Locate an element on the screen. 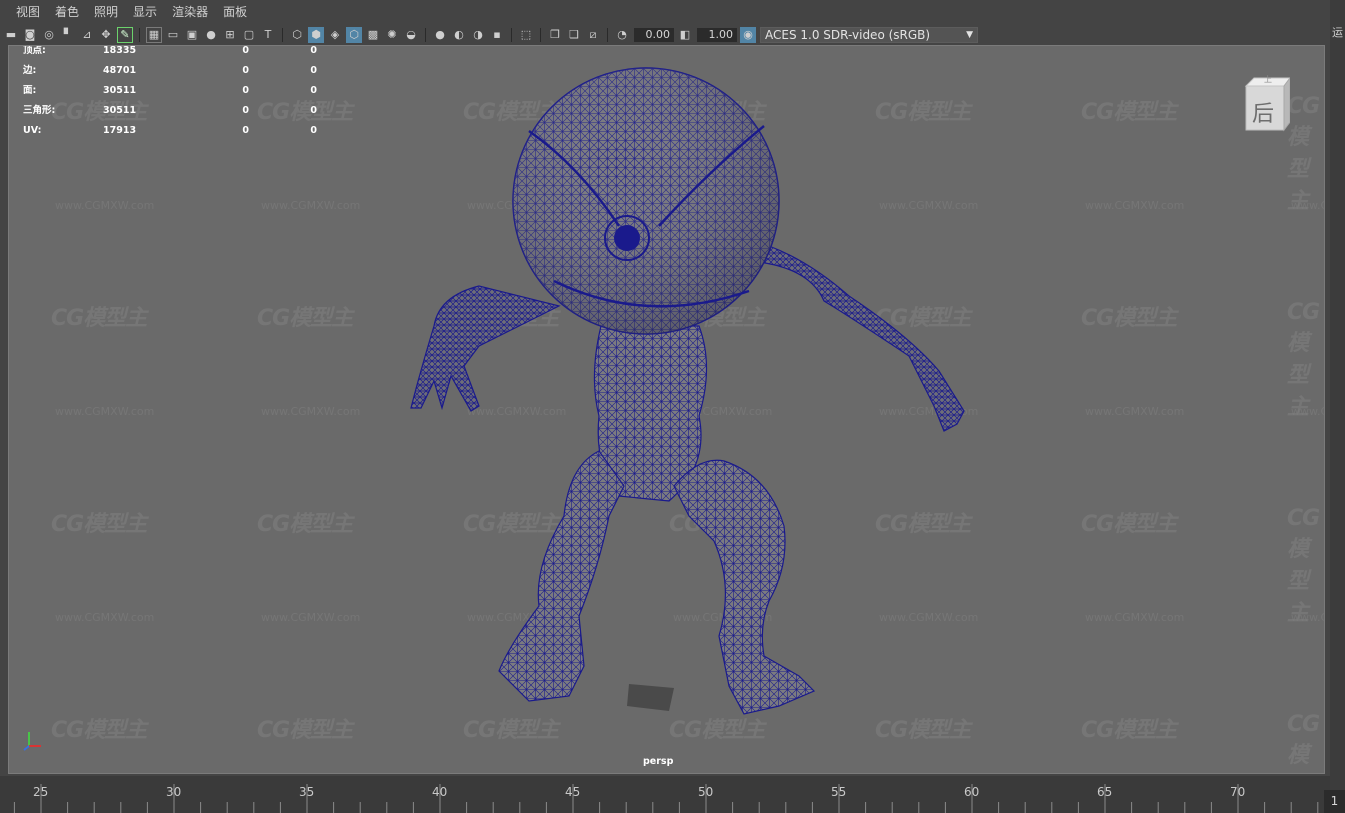 This screenshot has height=813, width=1345. hud-row-edges: 边: 48701 0 0 is located at coordinates (170, 75).